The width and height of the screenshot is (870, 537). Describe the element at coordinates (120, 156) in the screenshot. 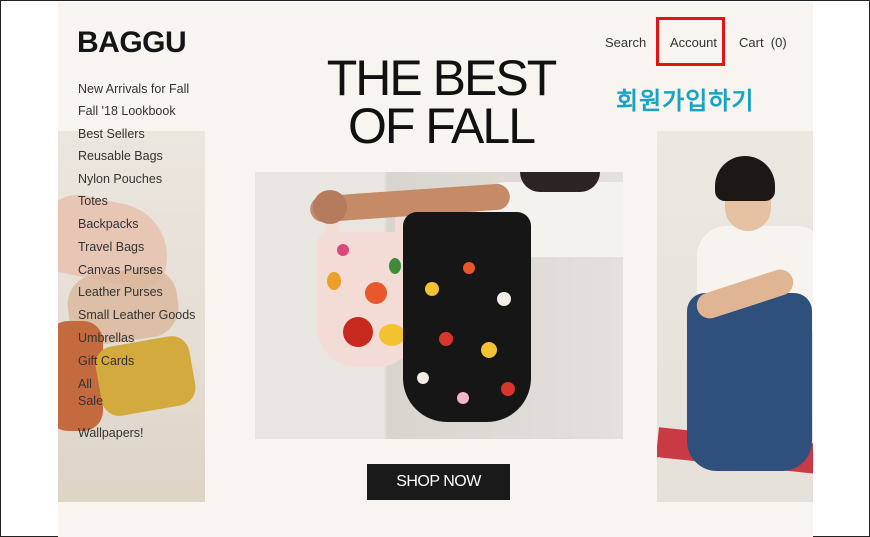

I see `menu-item-reusable-bags: Reusable Bags` at that location.